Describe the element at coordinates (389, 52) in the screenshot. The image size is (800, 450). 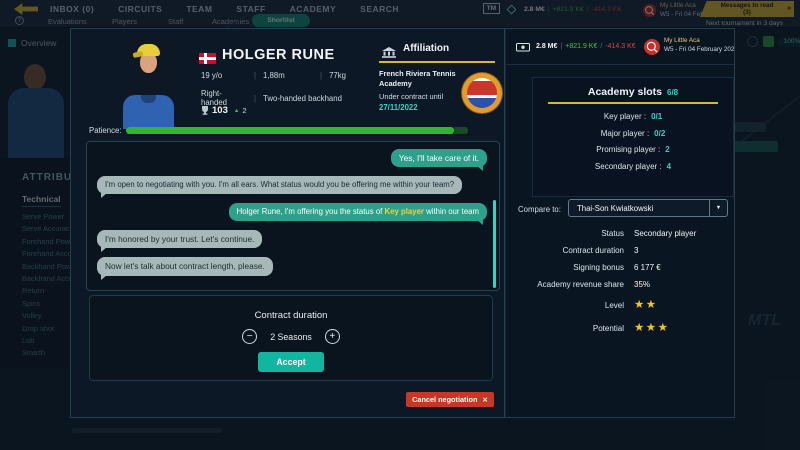
I see `academy-building-icon` at that location.